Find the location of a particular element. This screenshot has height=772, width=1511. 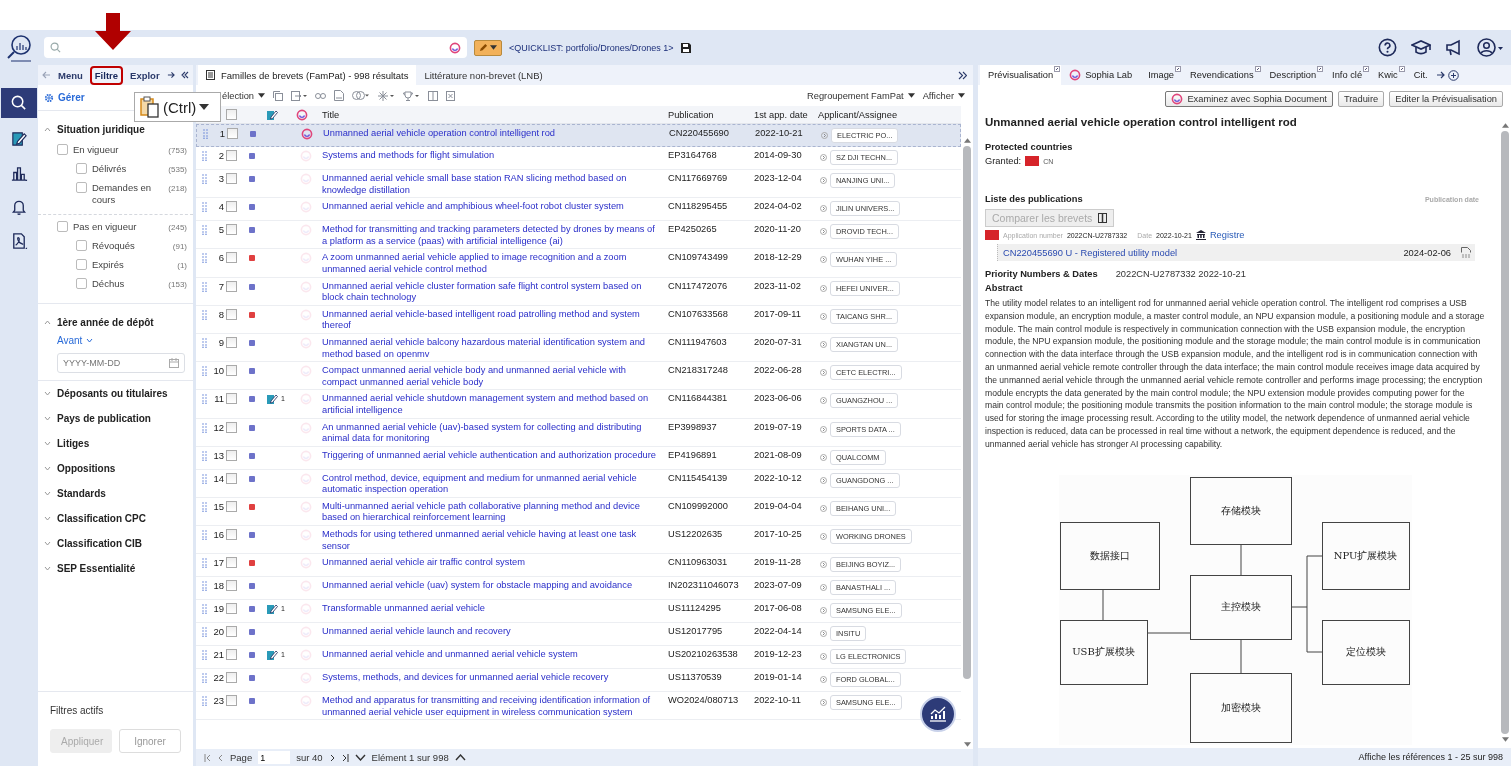

title-link: Methods for using tethered unmanned aerial vehicle having at least one task sensor is located at coordinates (493, 541).